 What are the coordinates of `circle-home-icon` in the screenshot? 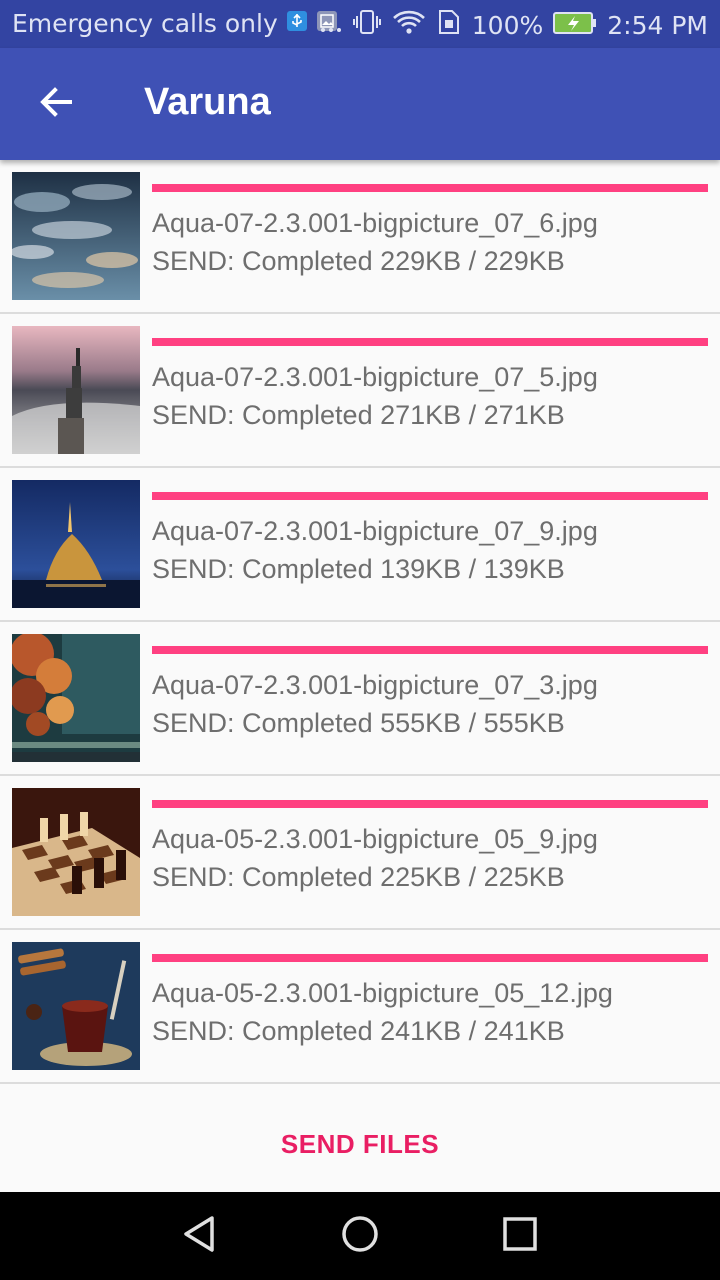 It's located at (360, 1236).